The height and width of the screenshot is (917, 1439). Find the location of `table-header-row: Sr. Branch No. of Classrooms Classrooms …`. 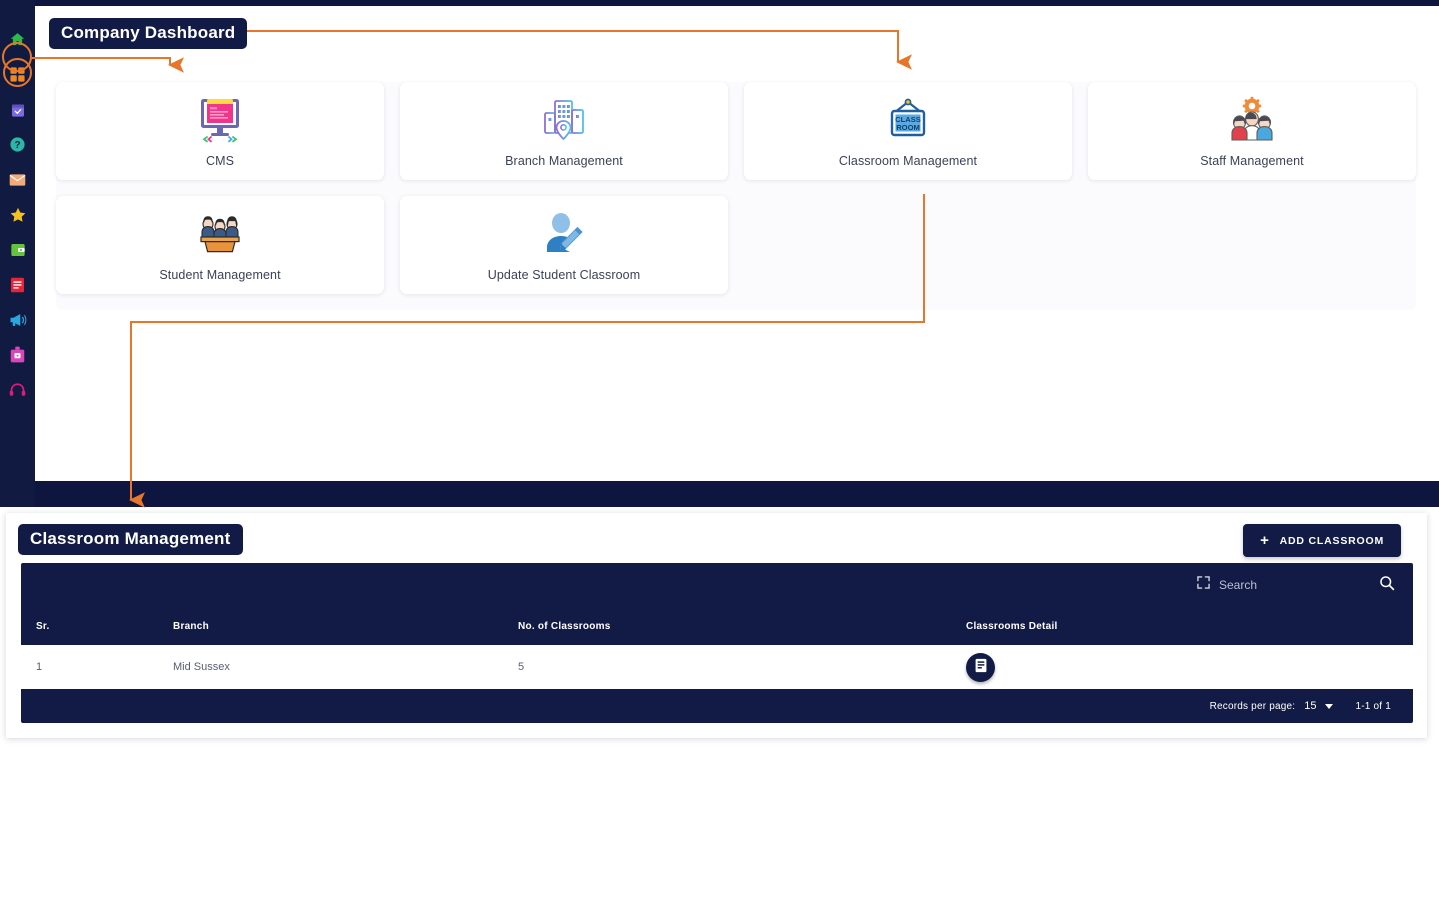

table-header-row: Sr. Branch No. of Classrooms Classrooms … is located at coordinates (717, 626).